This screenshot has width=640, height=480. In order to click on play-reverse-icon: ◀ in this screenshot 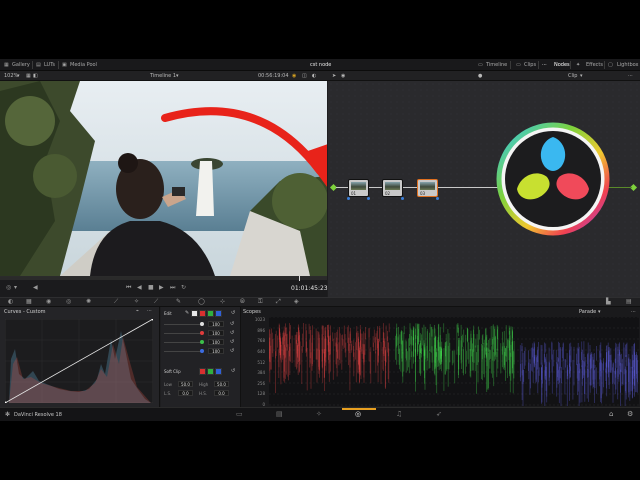, I will do `click(139, 288)`.